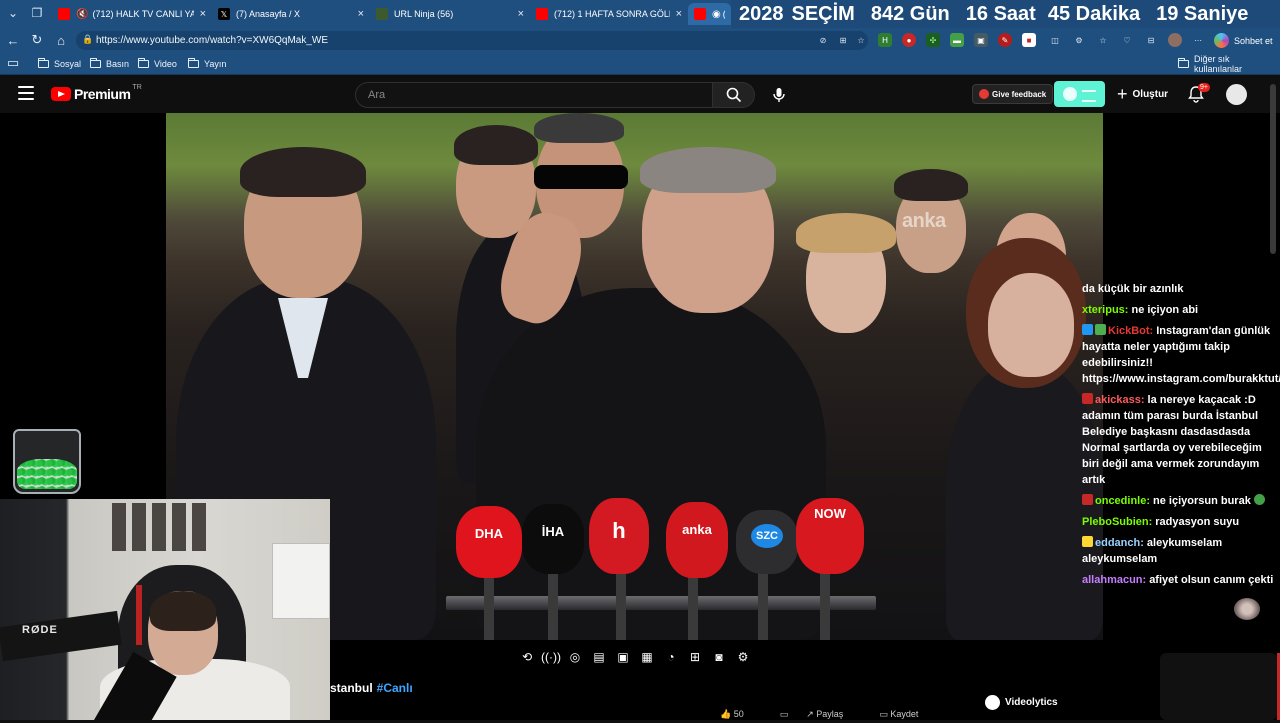  Describe the element at coordinates (395, 688) in the screenshot. I see `hashtag-link: #Canlı` at that location.